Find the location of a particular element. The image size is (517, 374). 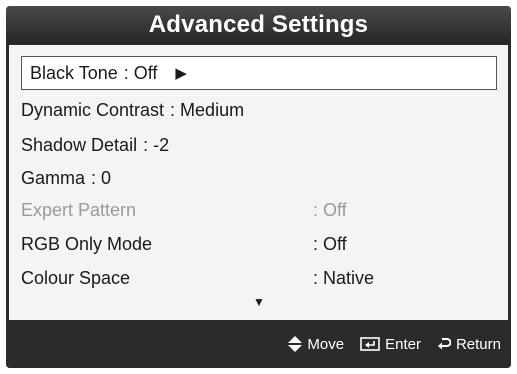

menu-item-value: : Medium is located at coordinates (207, 109).